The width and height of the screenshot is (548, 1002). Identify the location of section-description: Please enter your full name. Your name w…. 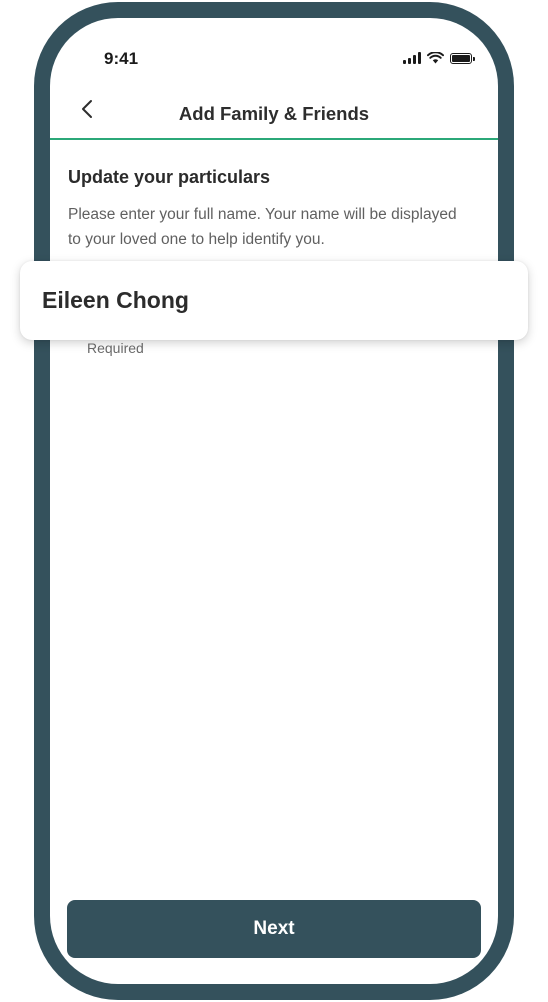
(262, 227).